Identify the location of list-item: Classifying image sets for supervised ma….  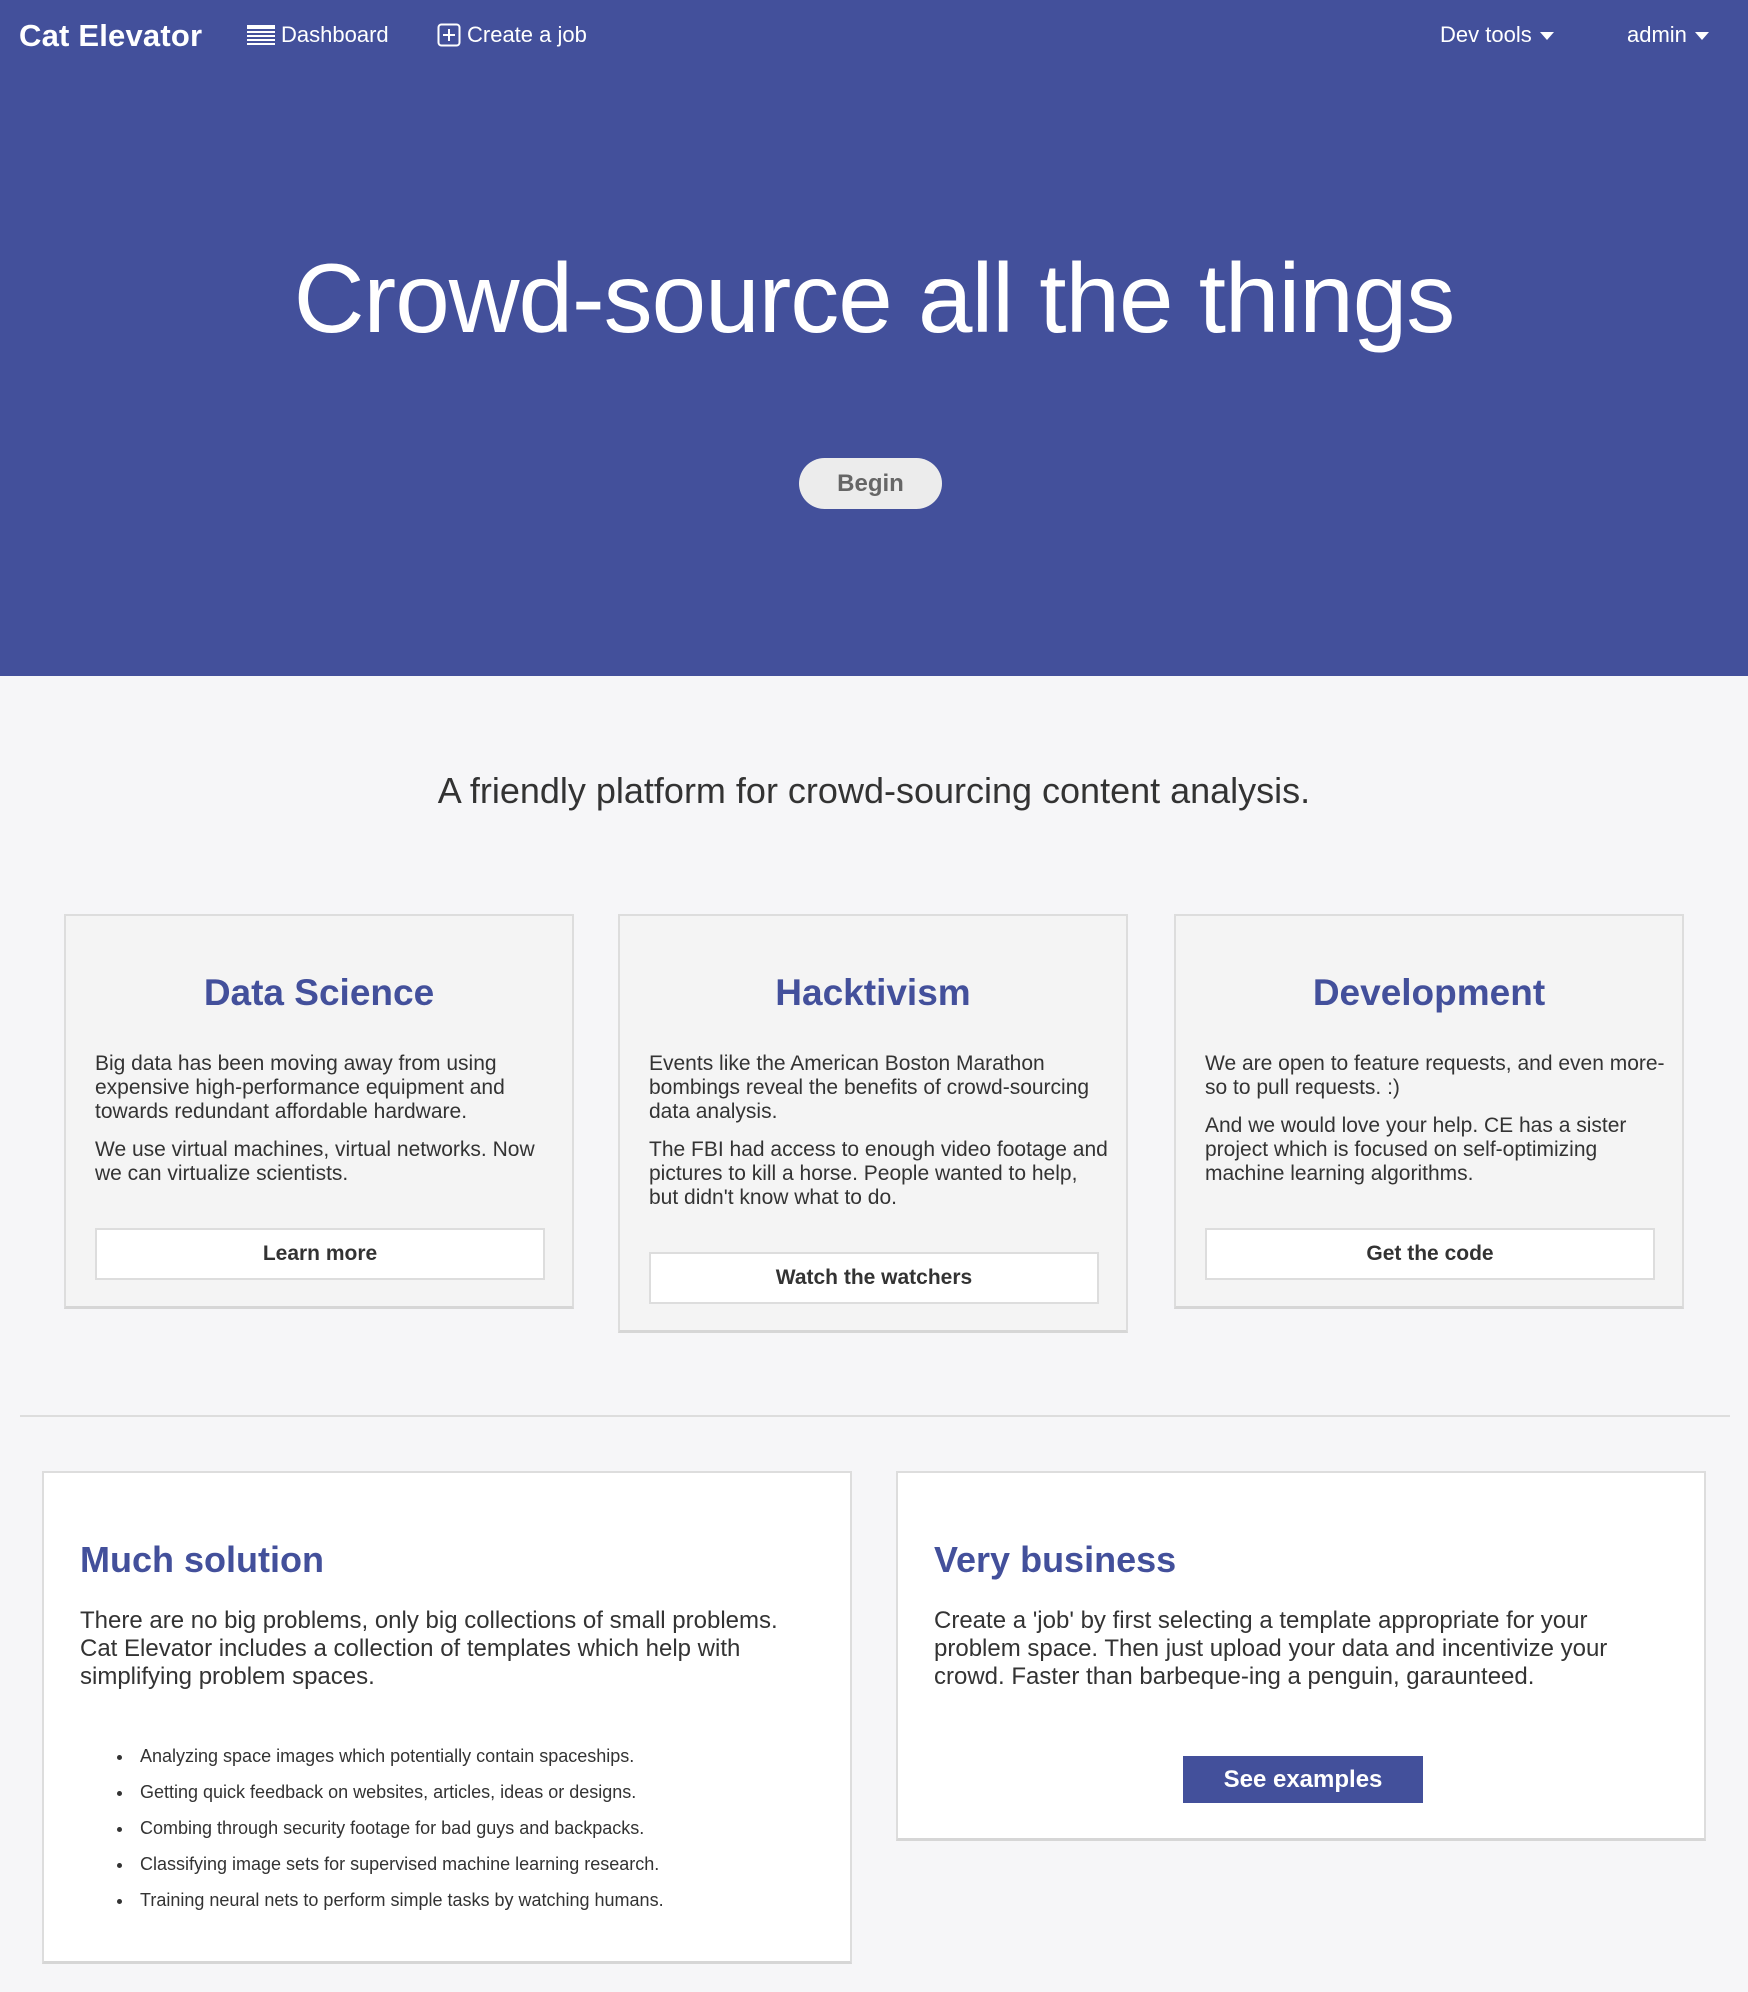
(484, 1864).